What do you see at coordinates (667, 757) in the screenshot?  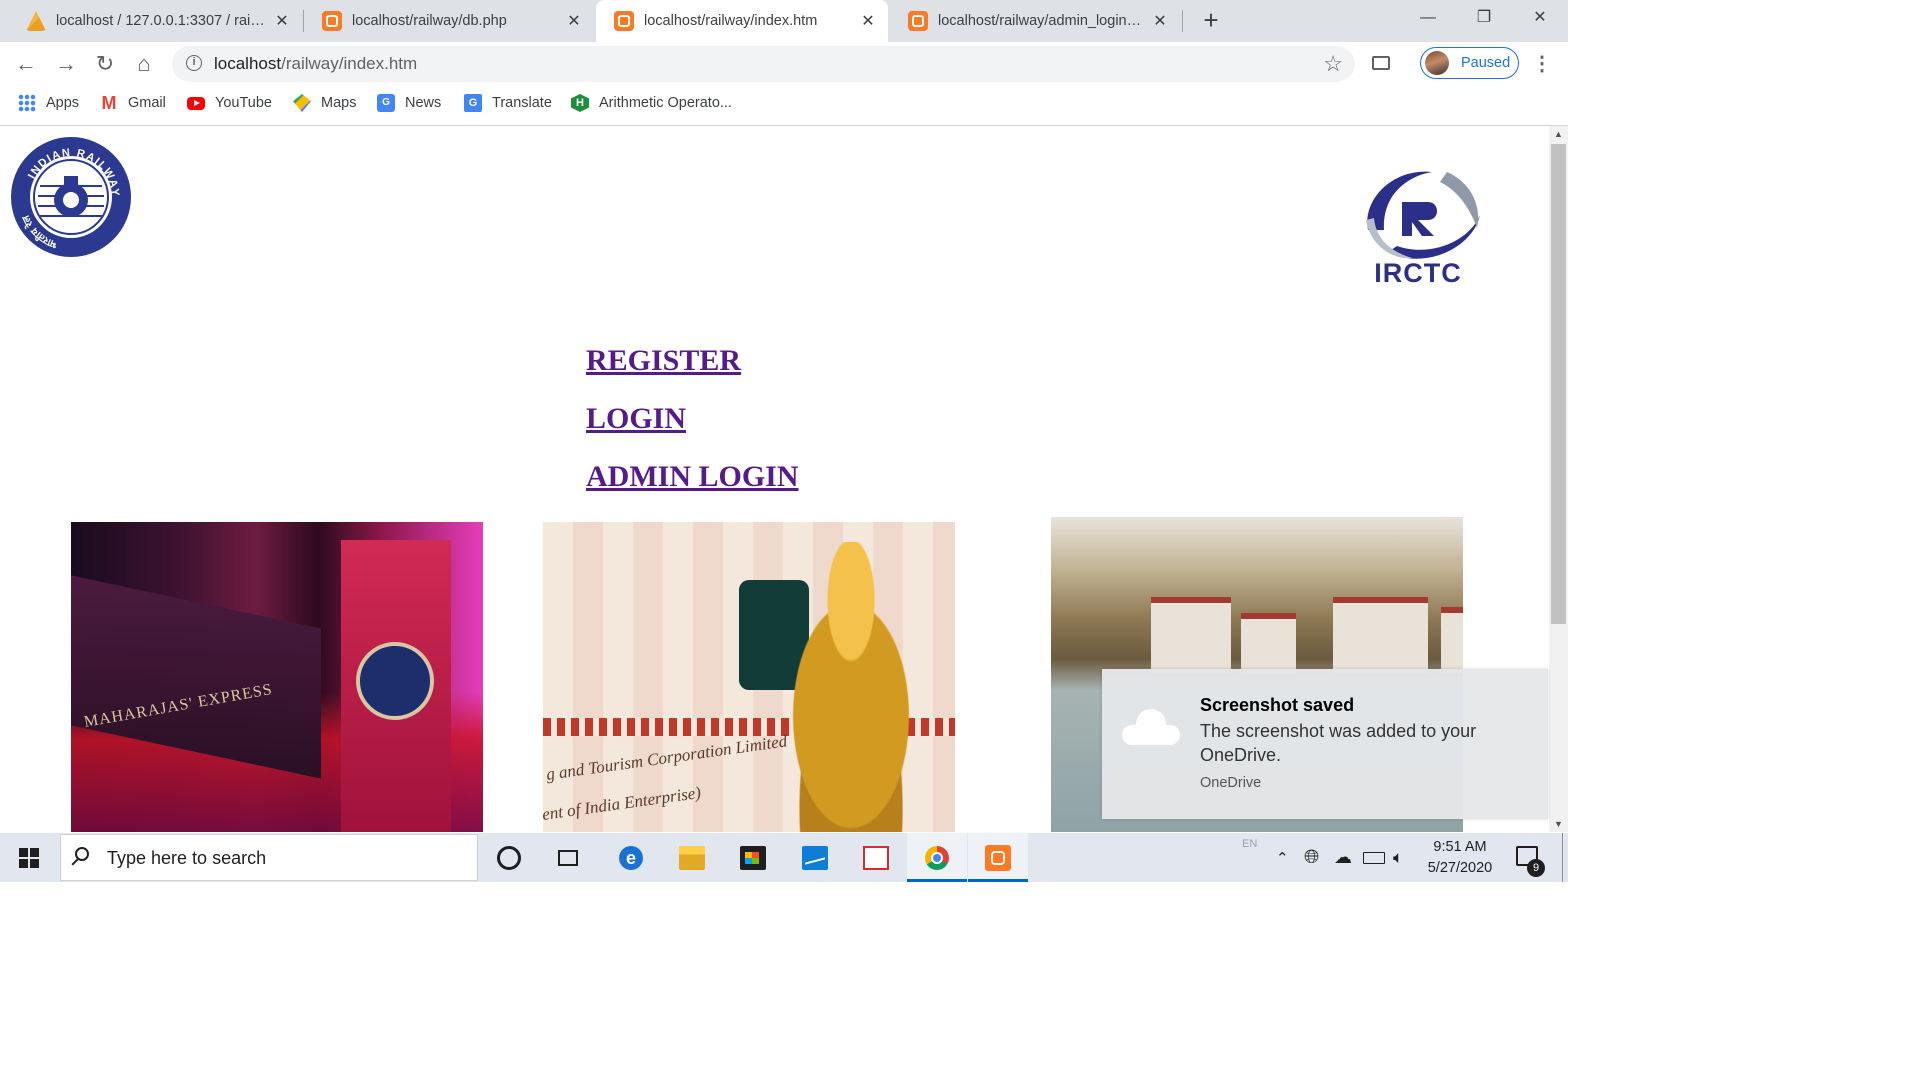 I see `photo2-text-line1: g and Tourism Corporation Limited` at bounding box center [667, 757].